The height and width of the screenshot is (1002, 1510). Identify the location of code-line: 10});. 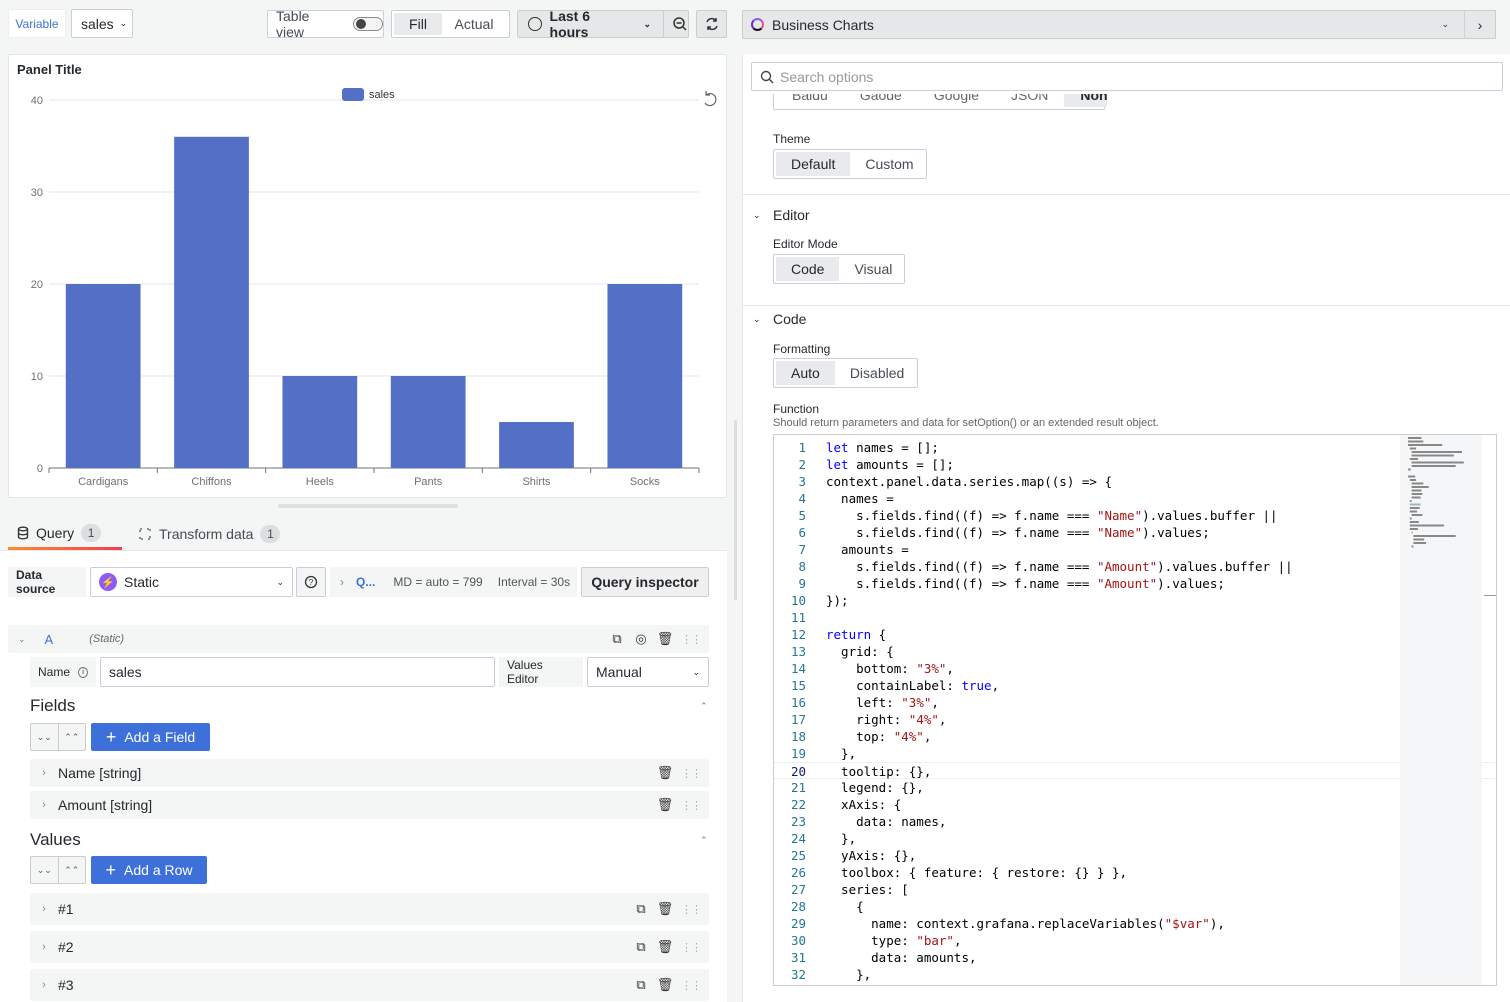
(1135, 600).